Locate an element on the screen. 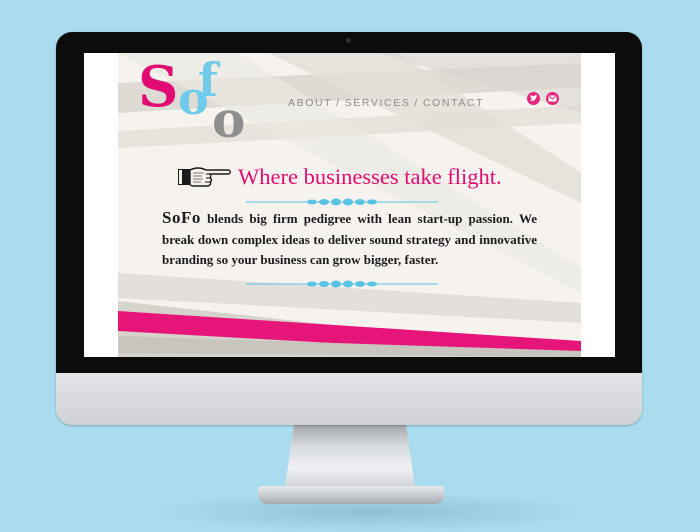 This screenshot has width=700, height=532. logo-letter-o-gray: o is located at coordinates (229, 119).